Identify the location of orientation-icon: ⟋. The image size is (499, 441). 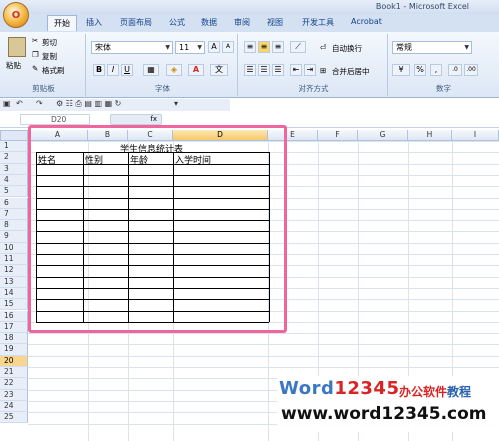
(298, 47).